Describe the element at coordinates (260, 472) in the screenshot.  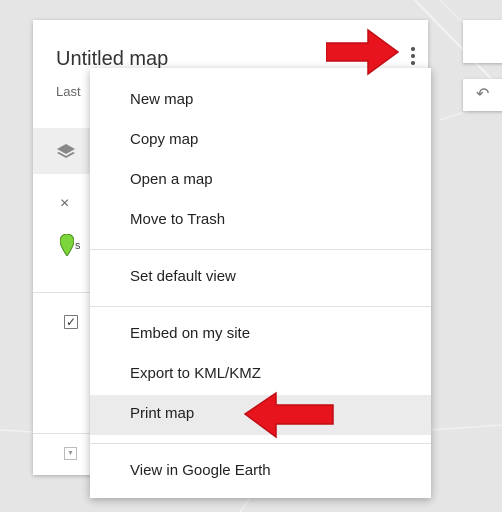
I see `menu-item-google-earth: View in Google Earth` at that location.